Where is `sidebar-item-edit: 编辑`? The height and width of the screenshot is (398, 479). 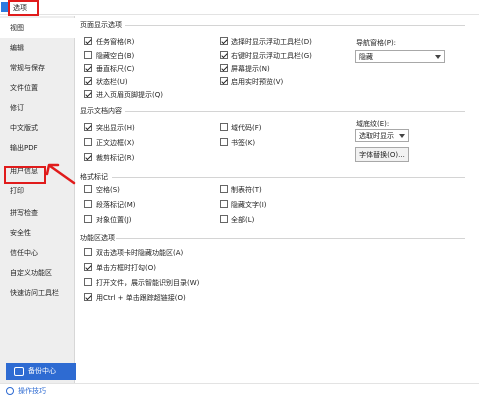
sidebar-item-edit: 编辑 is located at coordinates (37, 48).